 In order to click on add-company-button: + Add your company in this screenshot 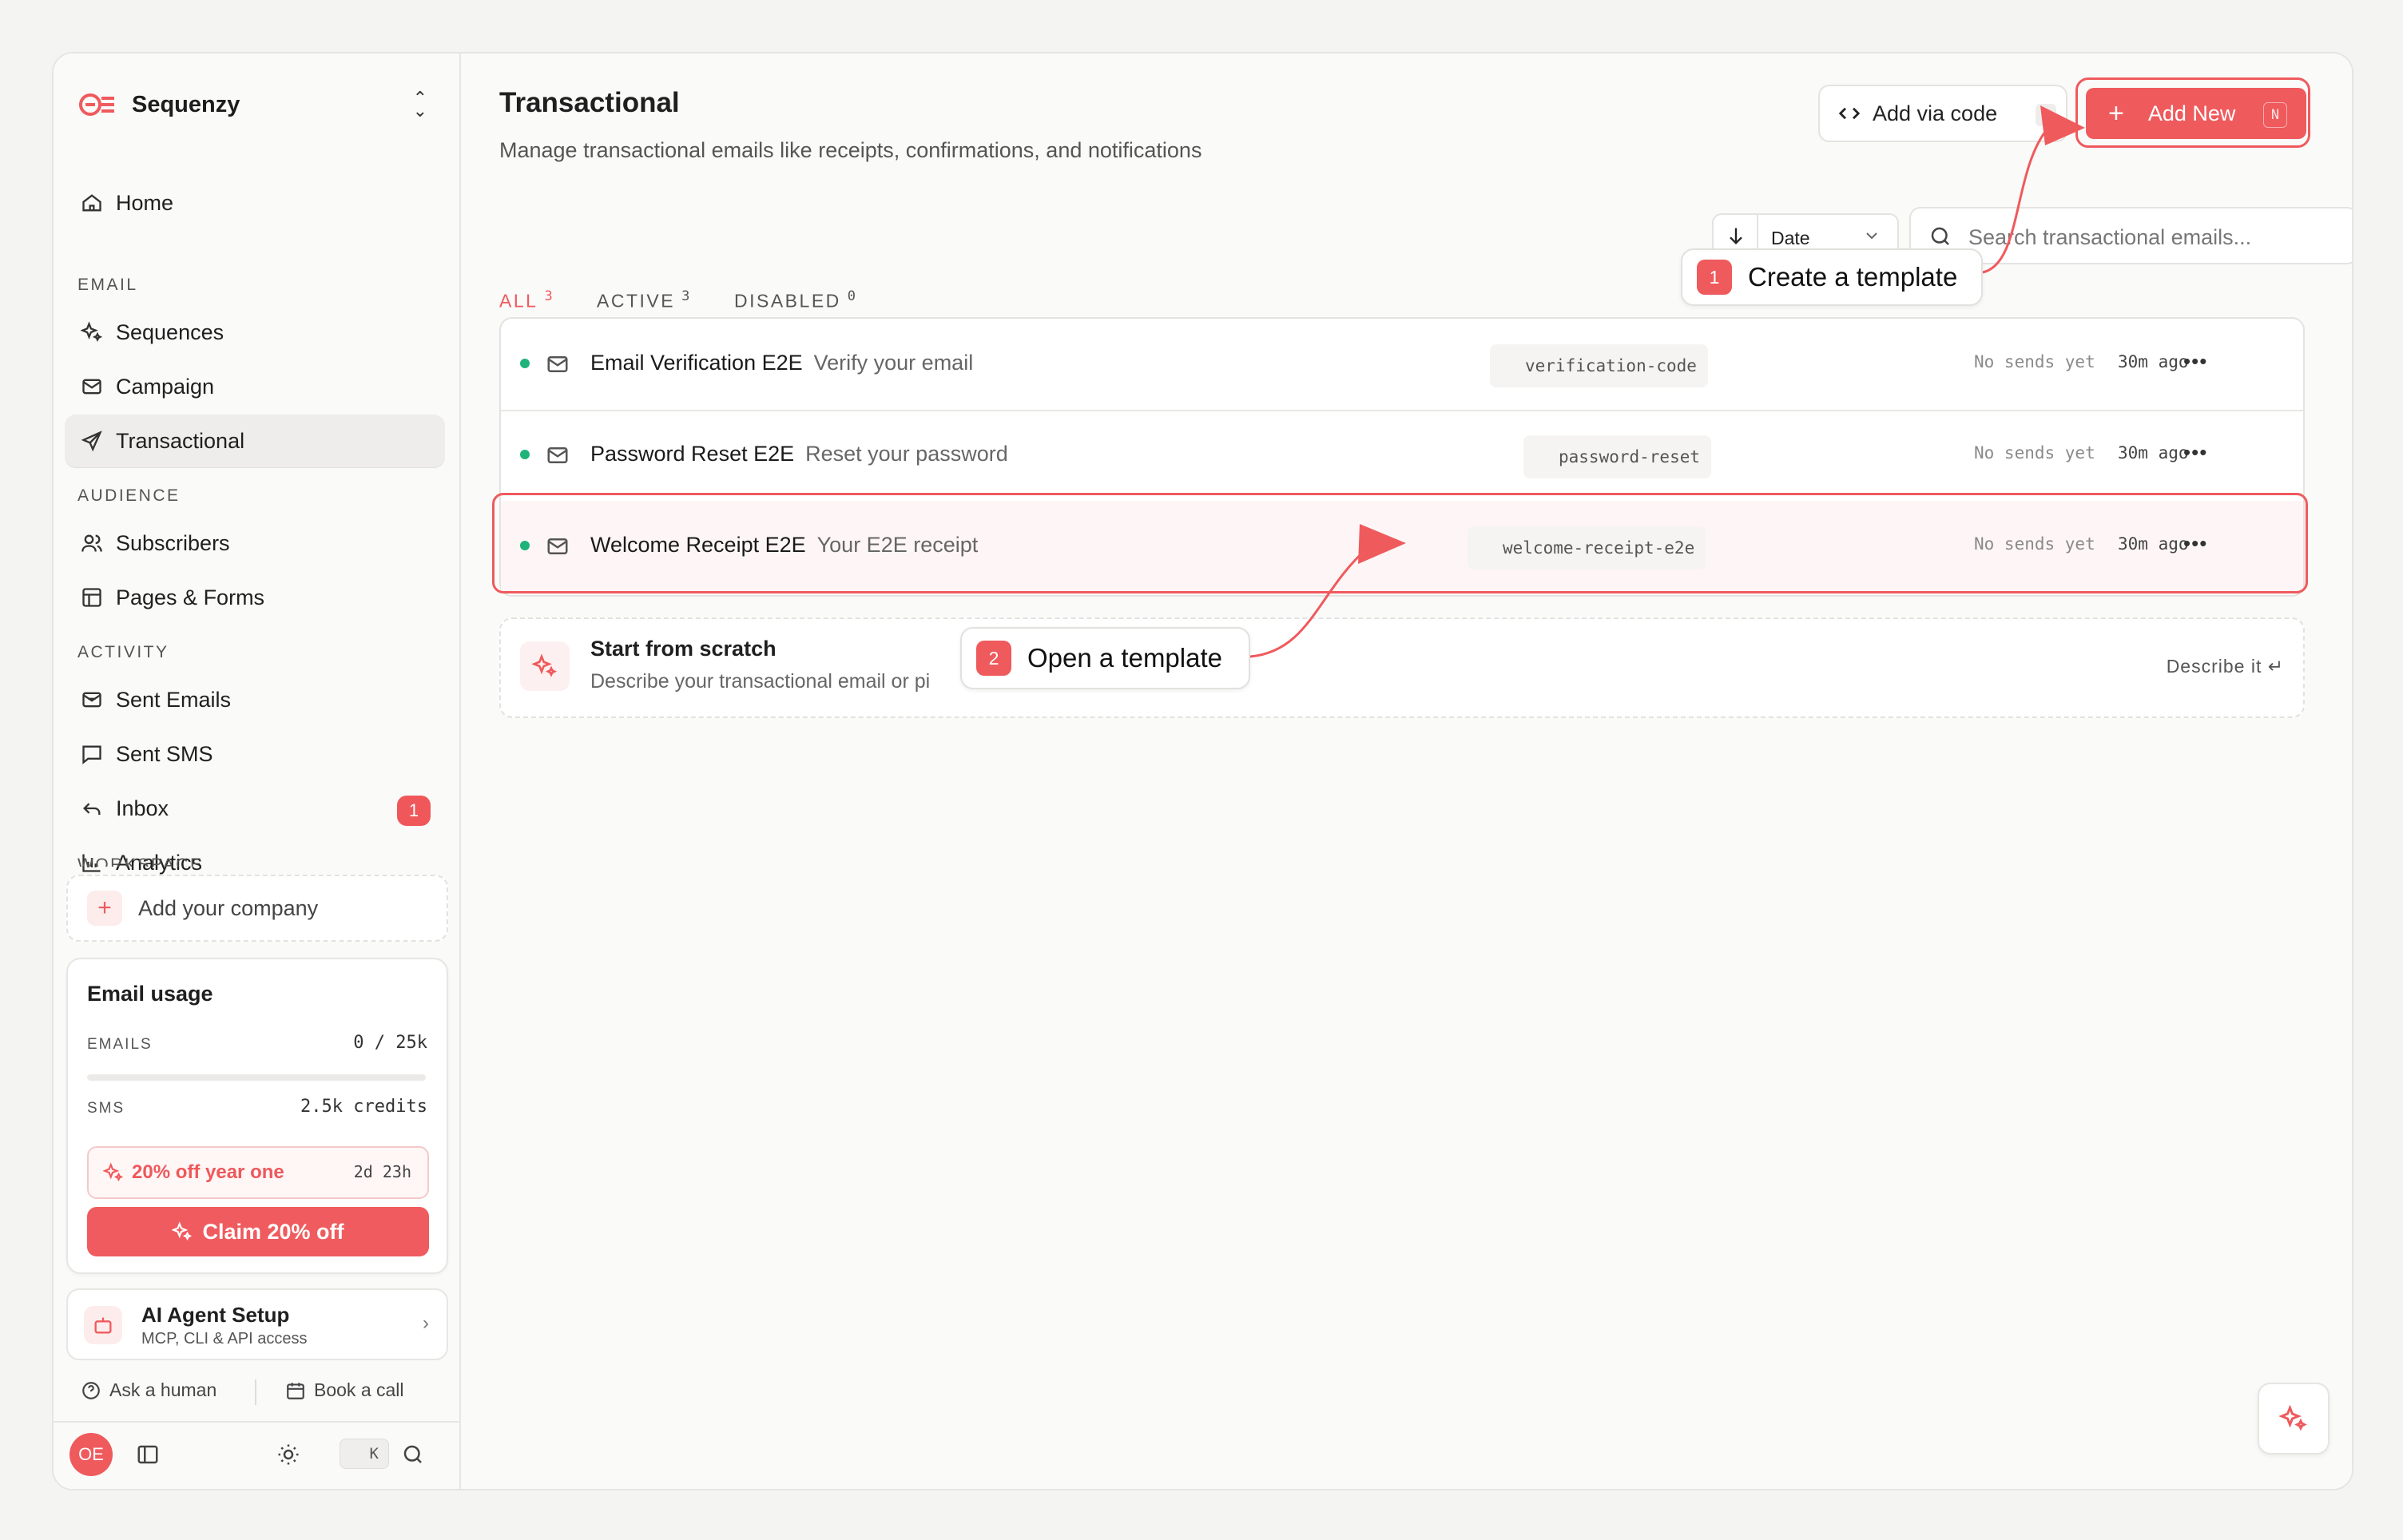, I will do `click(257, 909)`.